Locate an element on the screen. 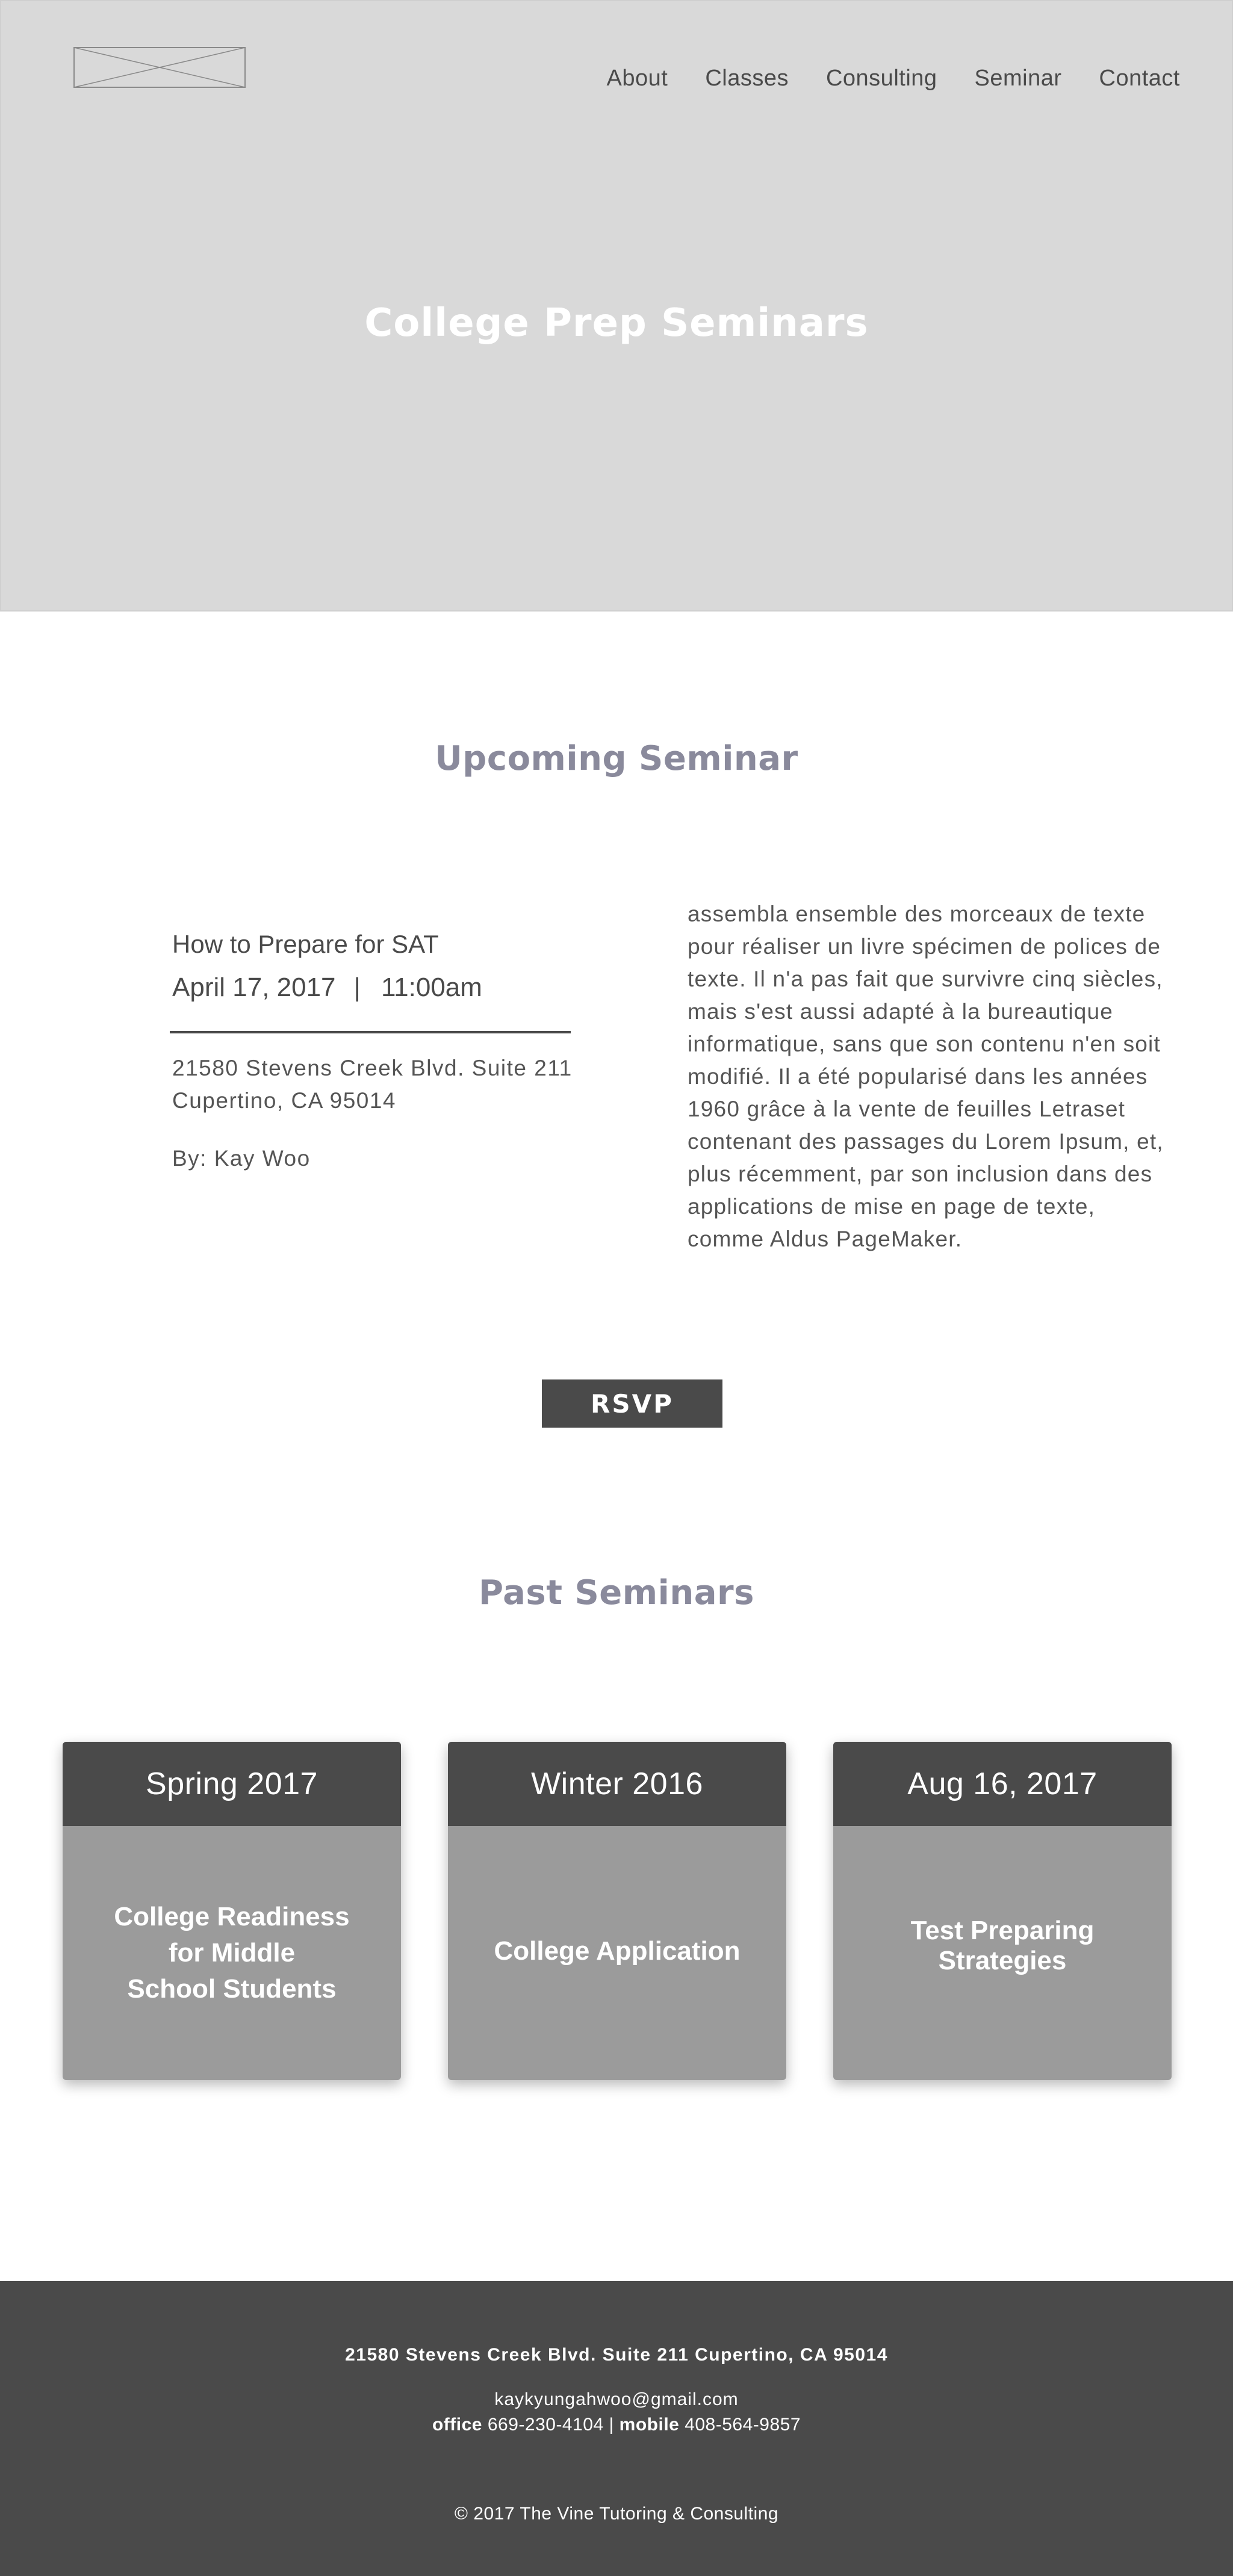  event-divider is located at coordinates (370, 1032).